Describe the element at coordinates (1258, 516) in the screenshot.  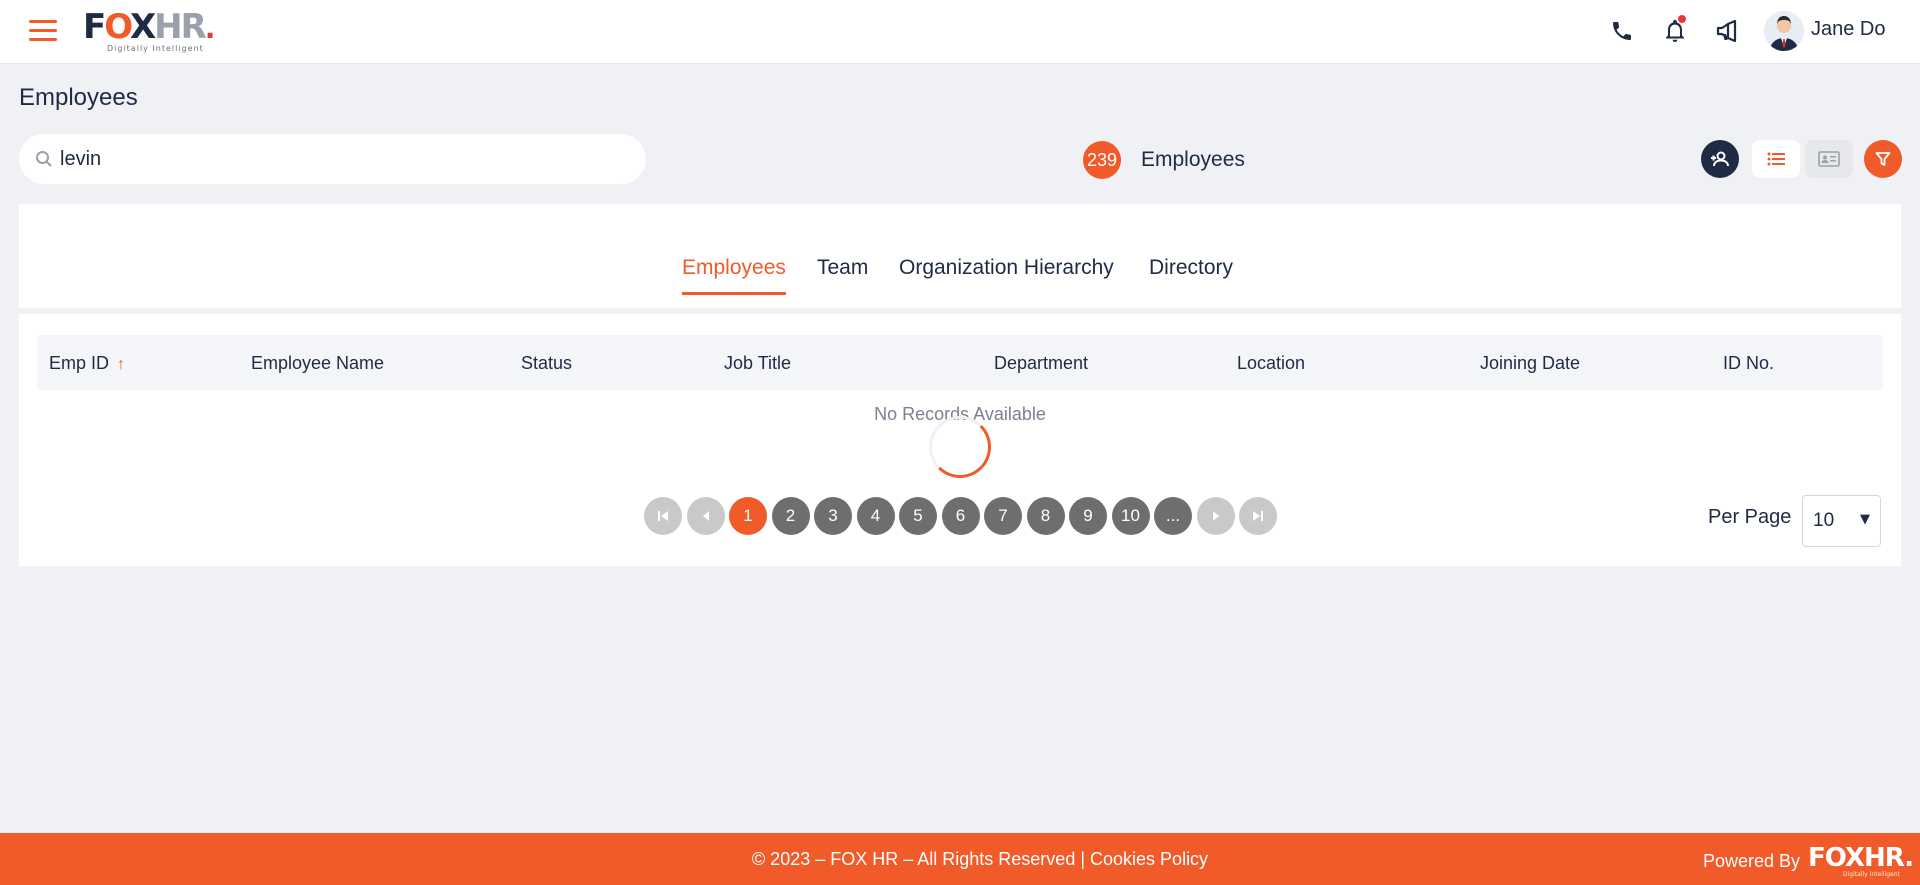
I see `last-page-button` at that location.